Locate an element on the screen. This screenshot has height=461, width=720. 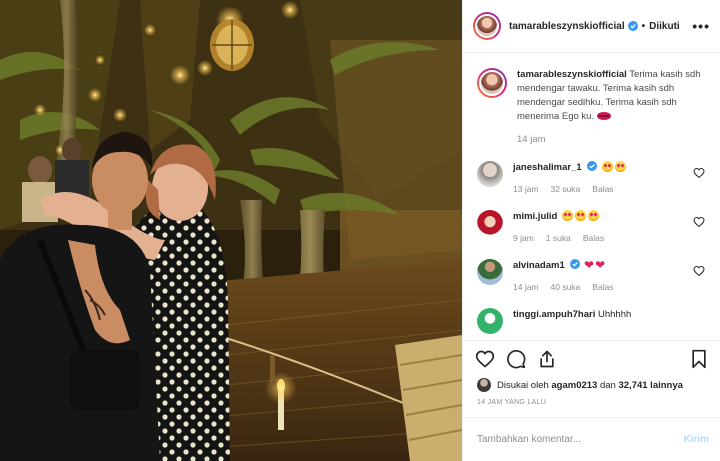
comment-time: 14 jam is located at coordinates (526, 287).